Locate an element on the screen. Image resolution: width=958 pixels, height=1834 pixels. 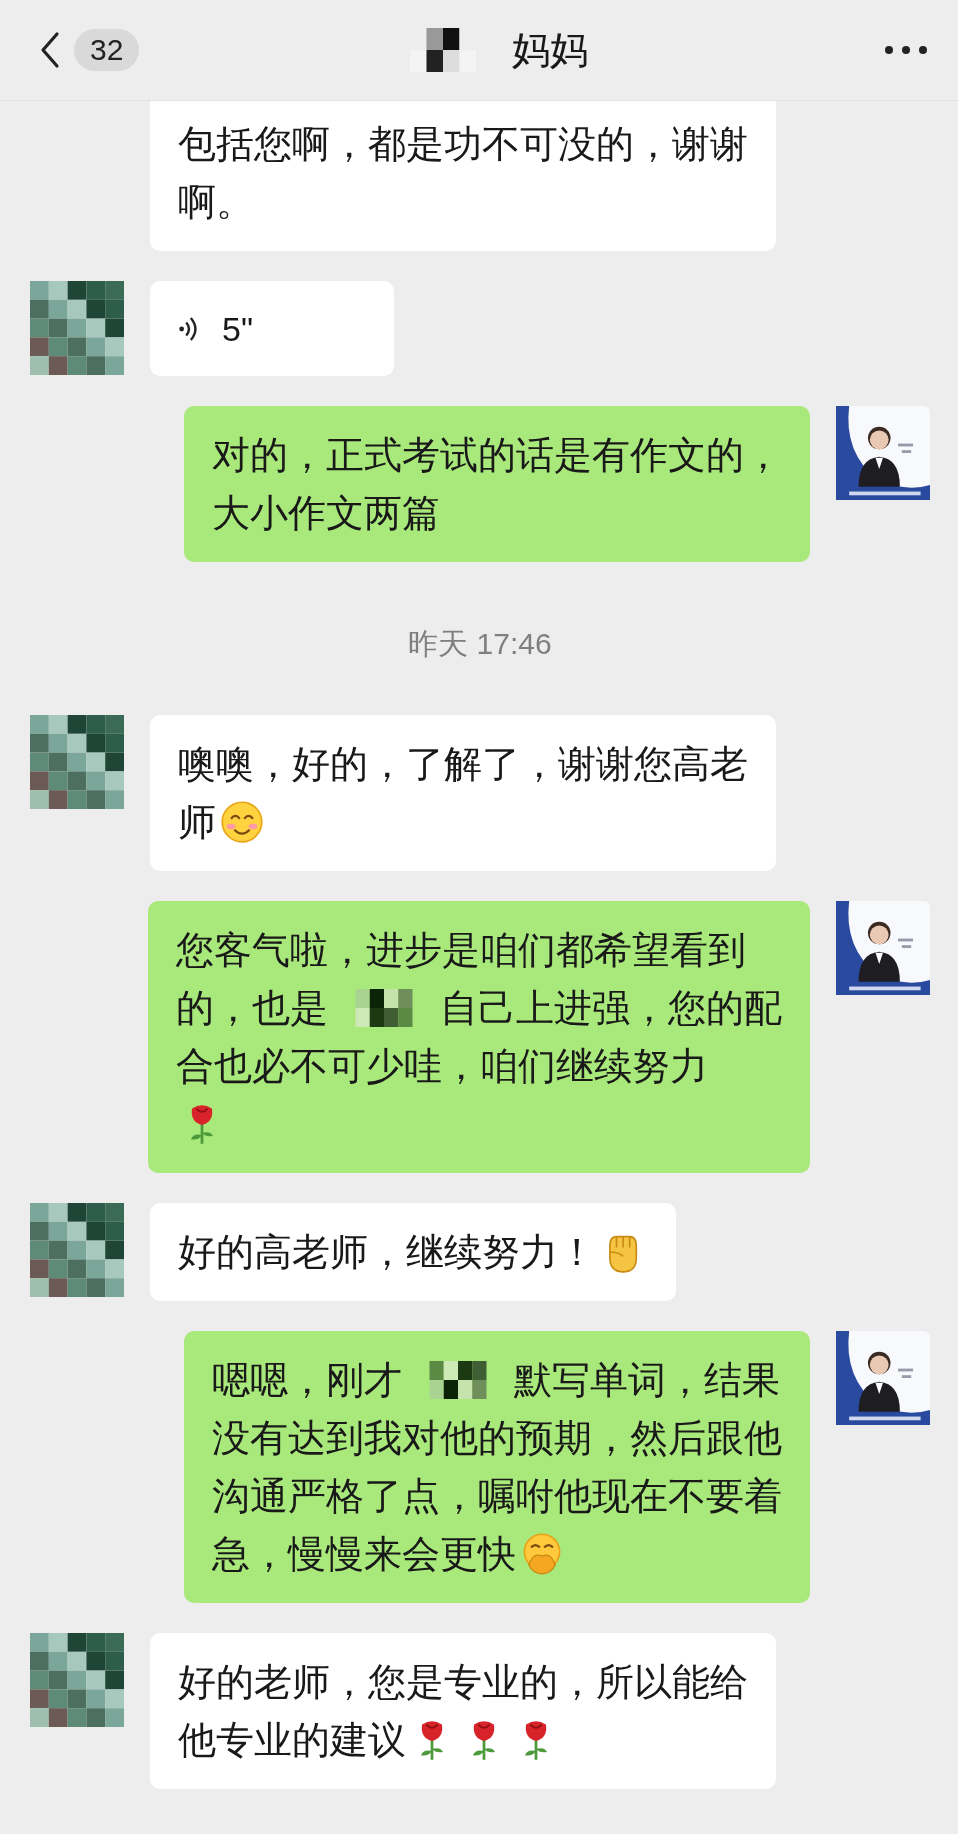
message-text: 嗯嗯，刚才 is located at coordinates (307, 1380).